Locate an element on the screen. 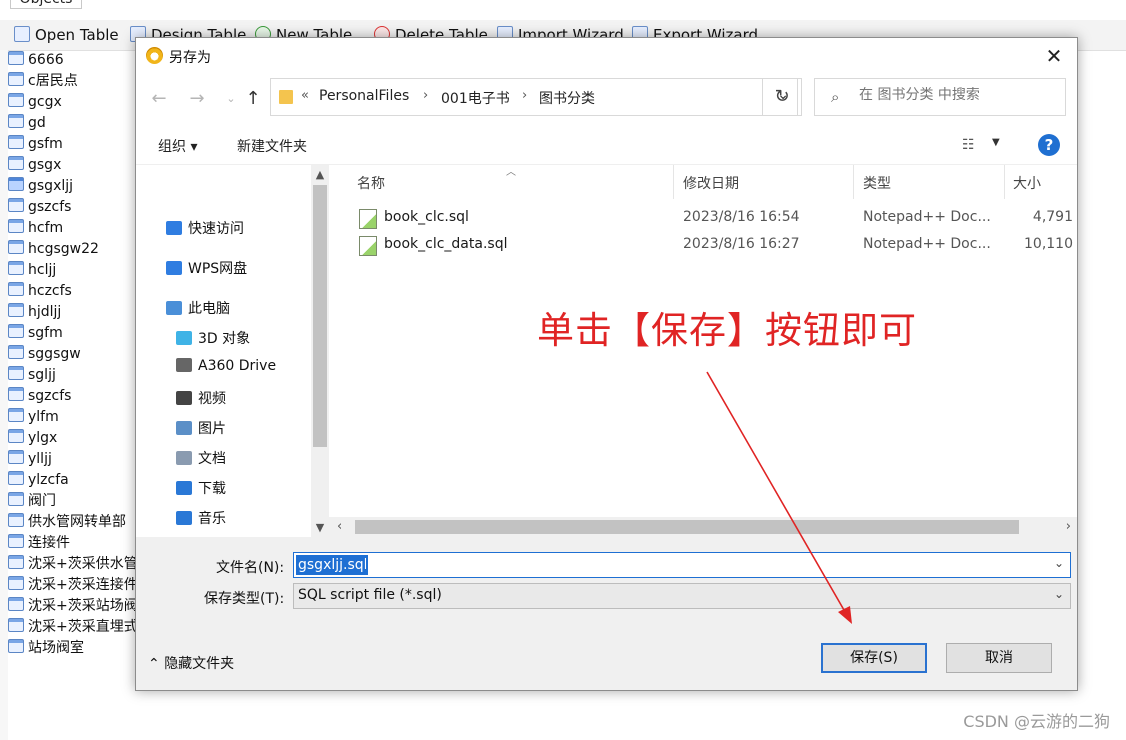 The width and height of the screenshot is (1126, 740). new-folder-button: 新建文件夹 is located at coordinates (272, 146).